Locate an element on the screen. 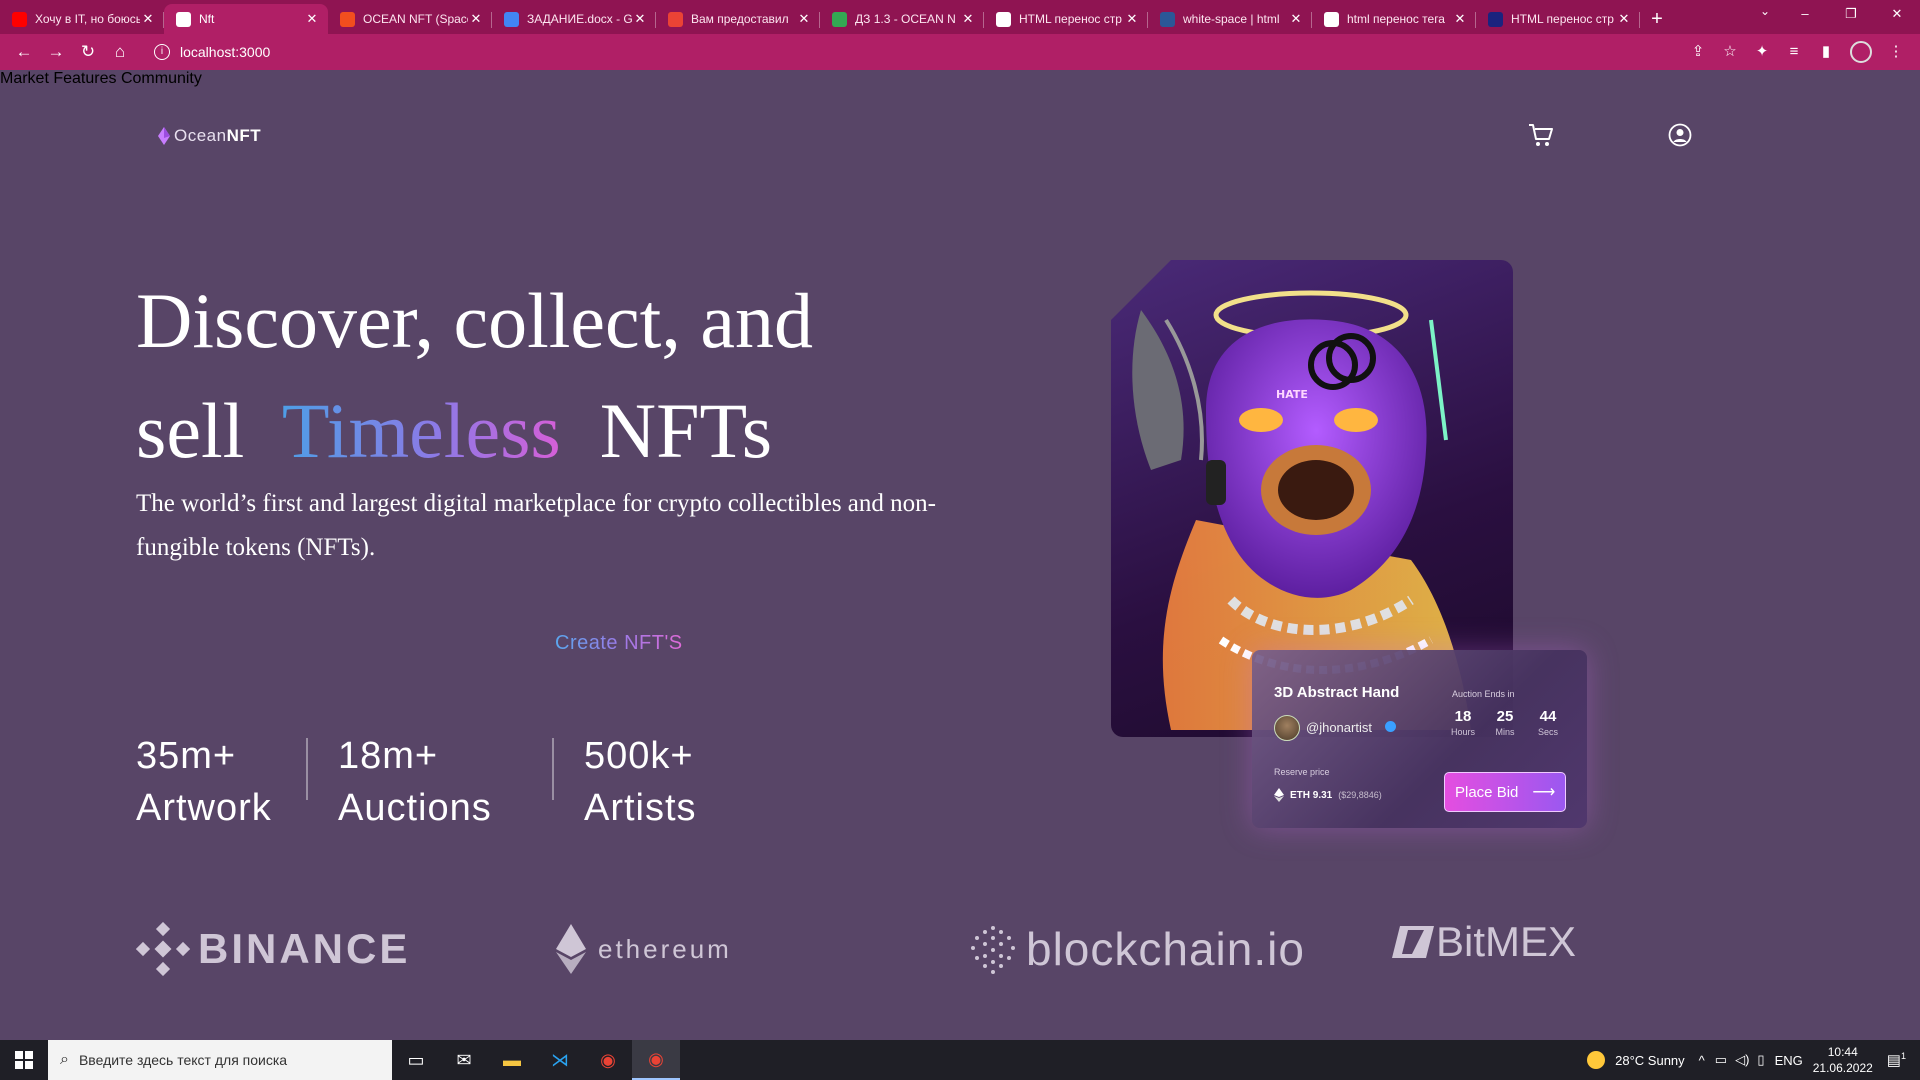 The width and height of the screenshot is (1920, 1080). profile-avatar is located at coordinates (1861, 52).